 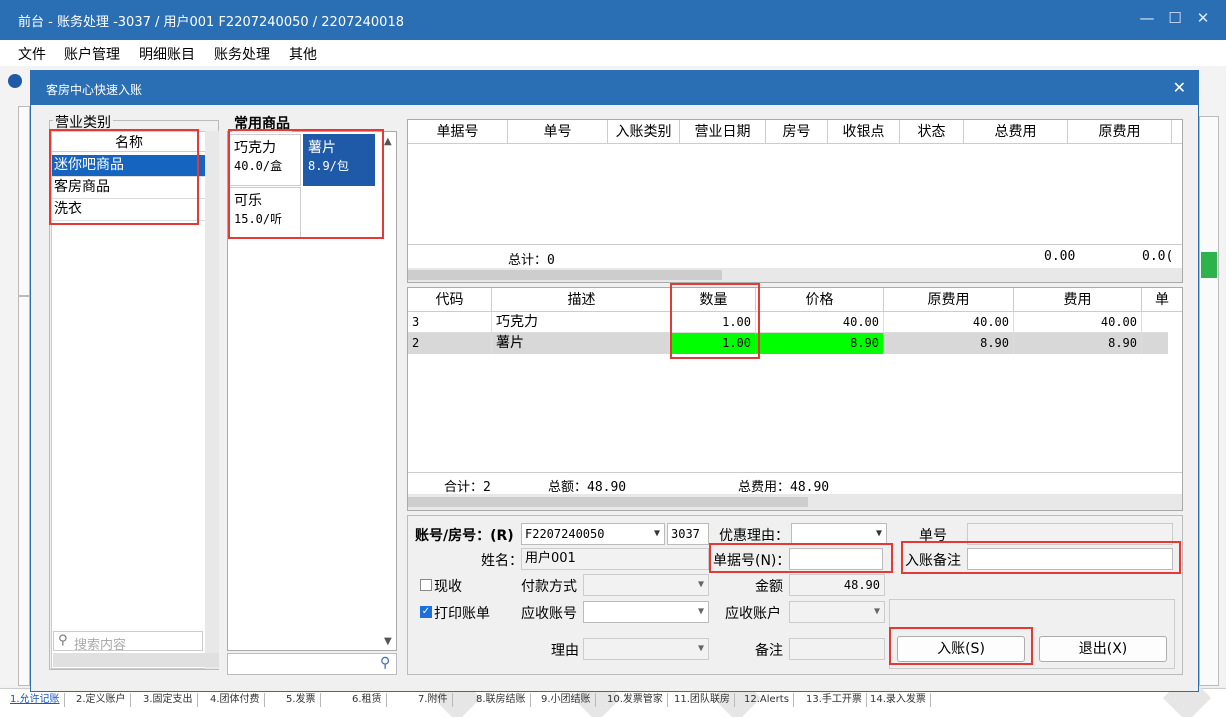 I want to click on note-label: 备注, so click(x=769, y=651).